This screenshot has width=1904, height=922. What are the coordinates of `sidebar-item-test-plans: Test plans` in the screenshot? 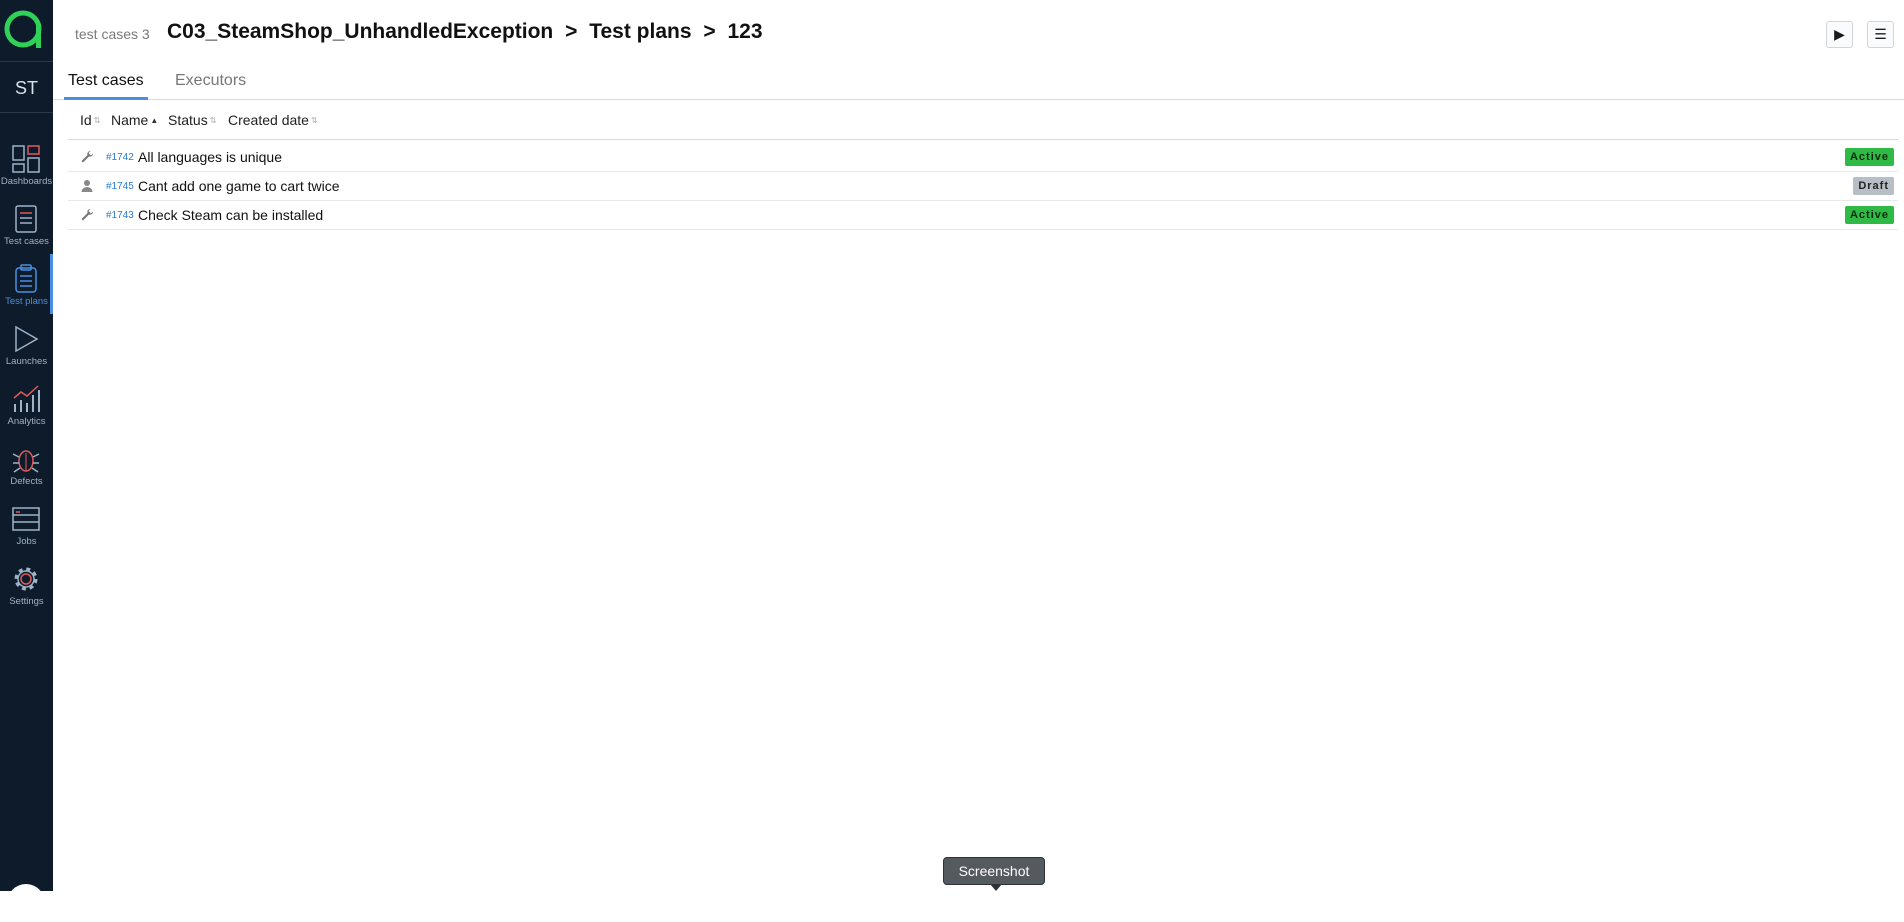 It's located at (26, 284).